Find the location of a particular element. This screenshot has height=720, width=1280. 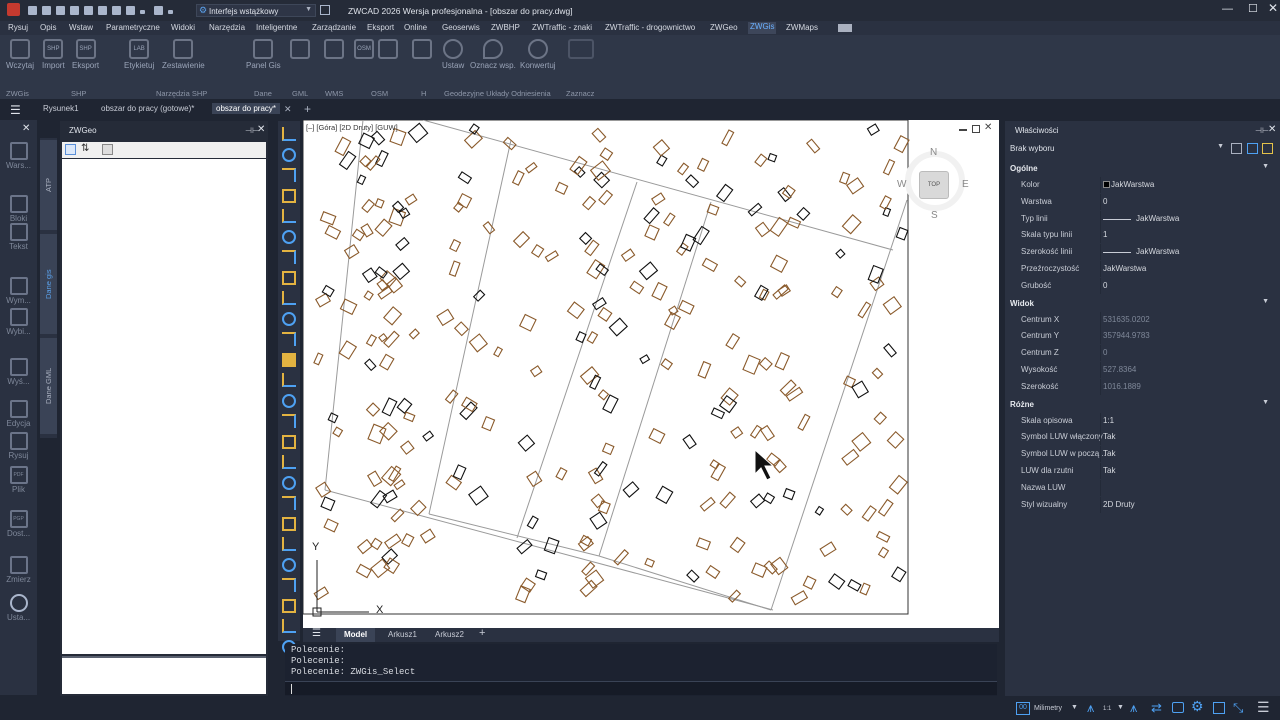

viewcube-top: TOP is located at coordinates (934, 185).